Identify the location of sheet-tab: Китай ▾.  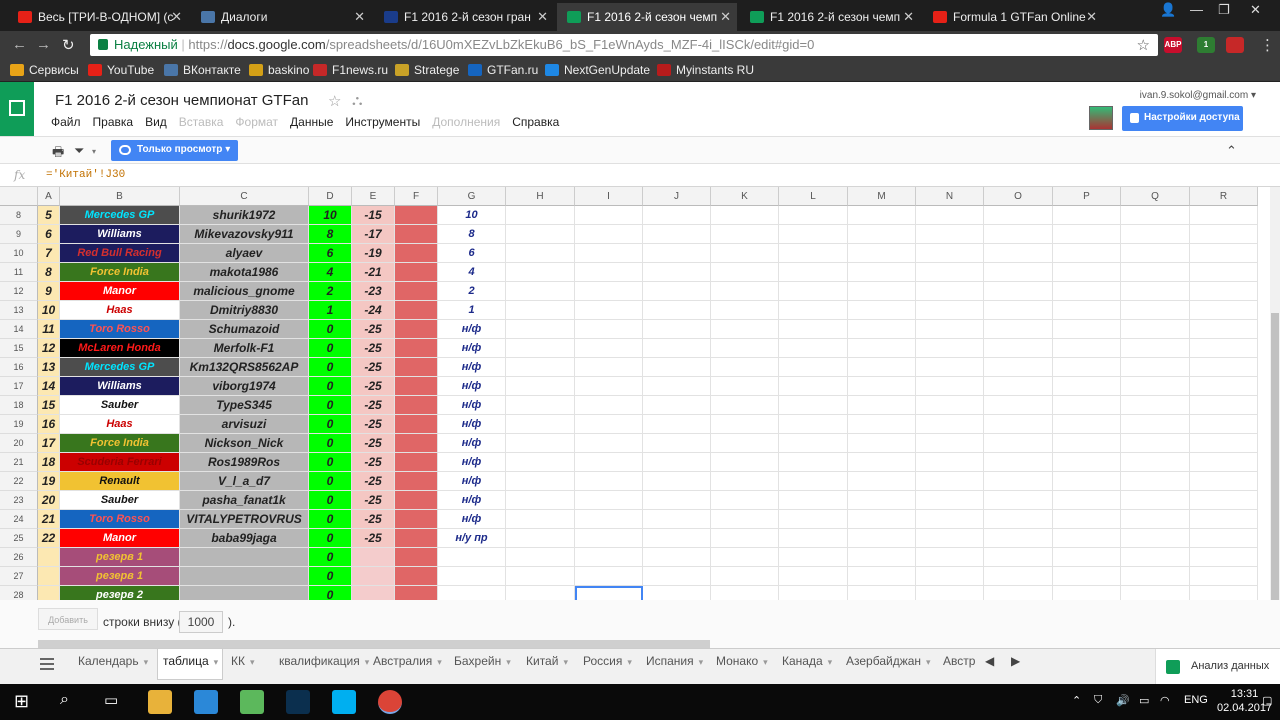
(547, 661).